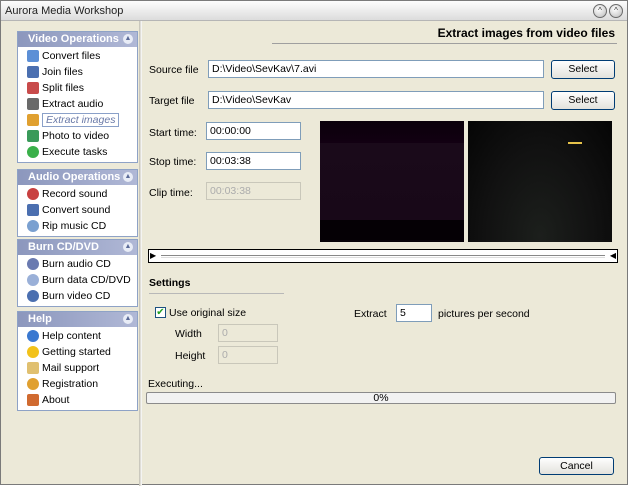  Describe the element at coordinates (74, 177) in the screenshot. I see `audio-operations-title: Audio Operations` at that location.